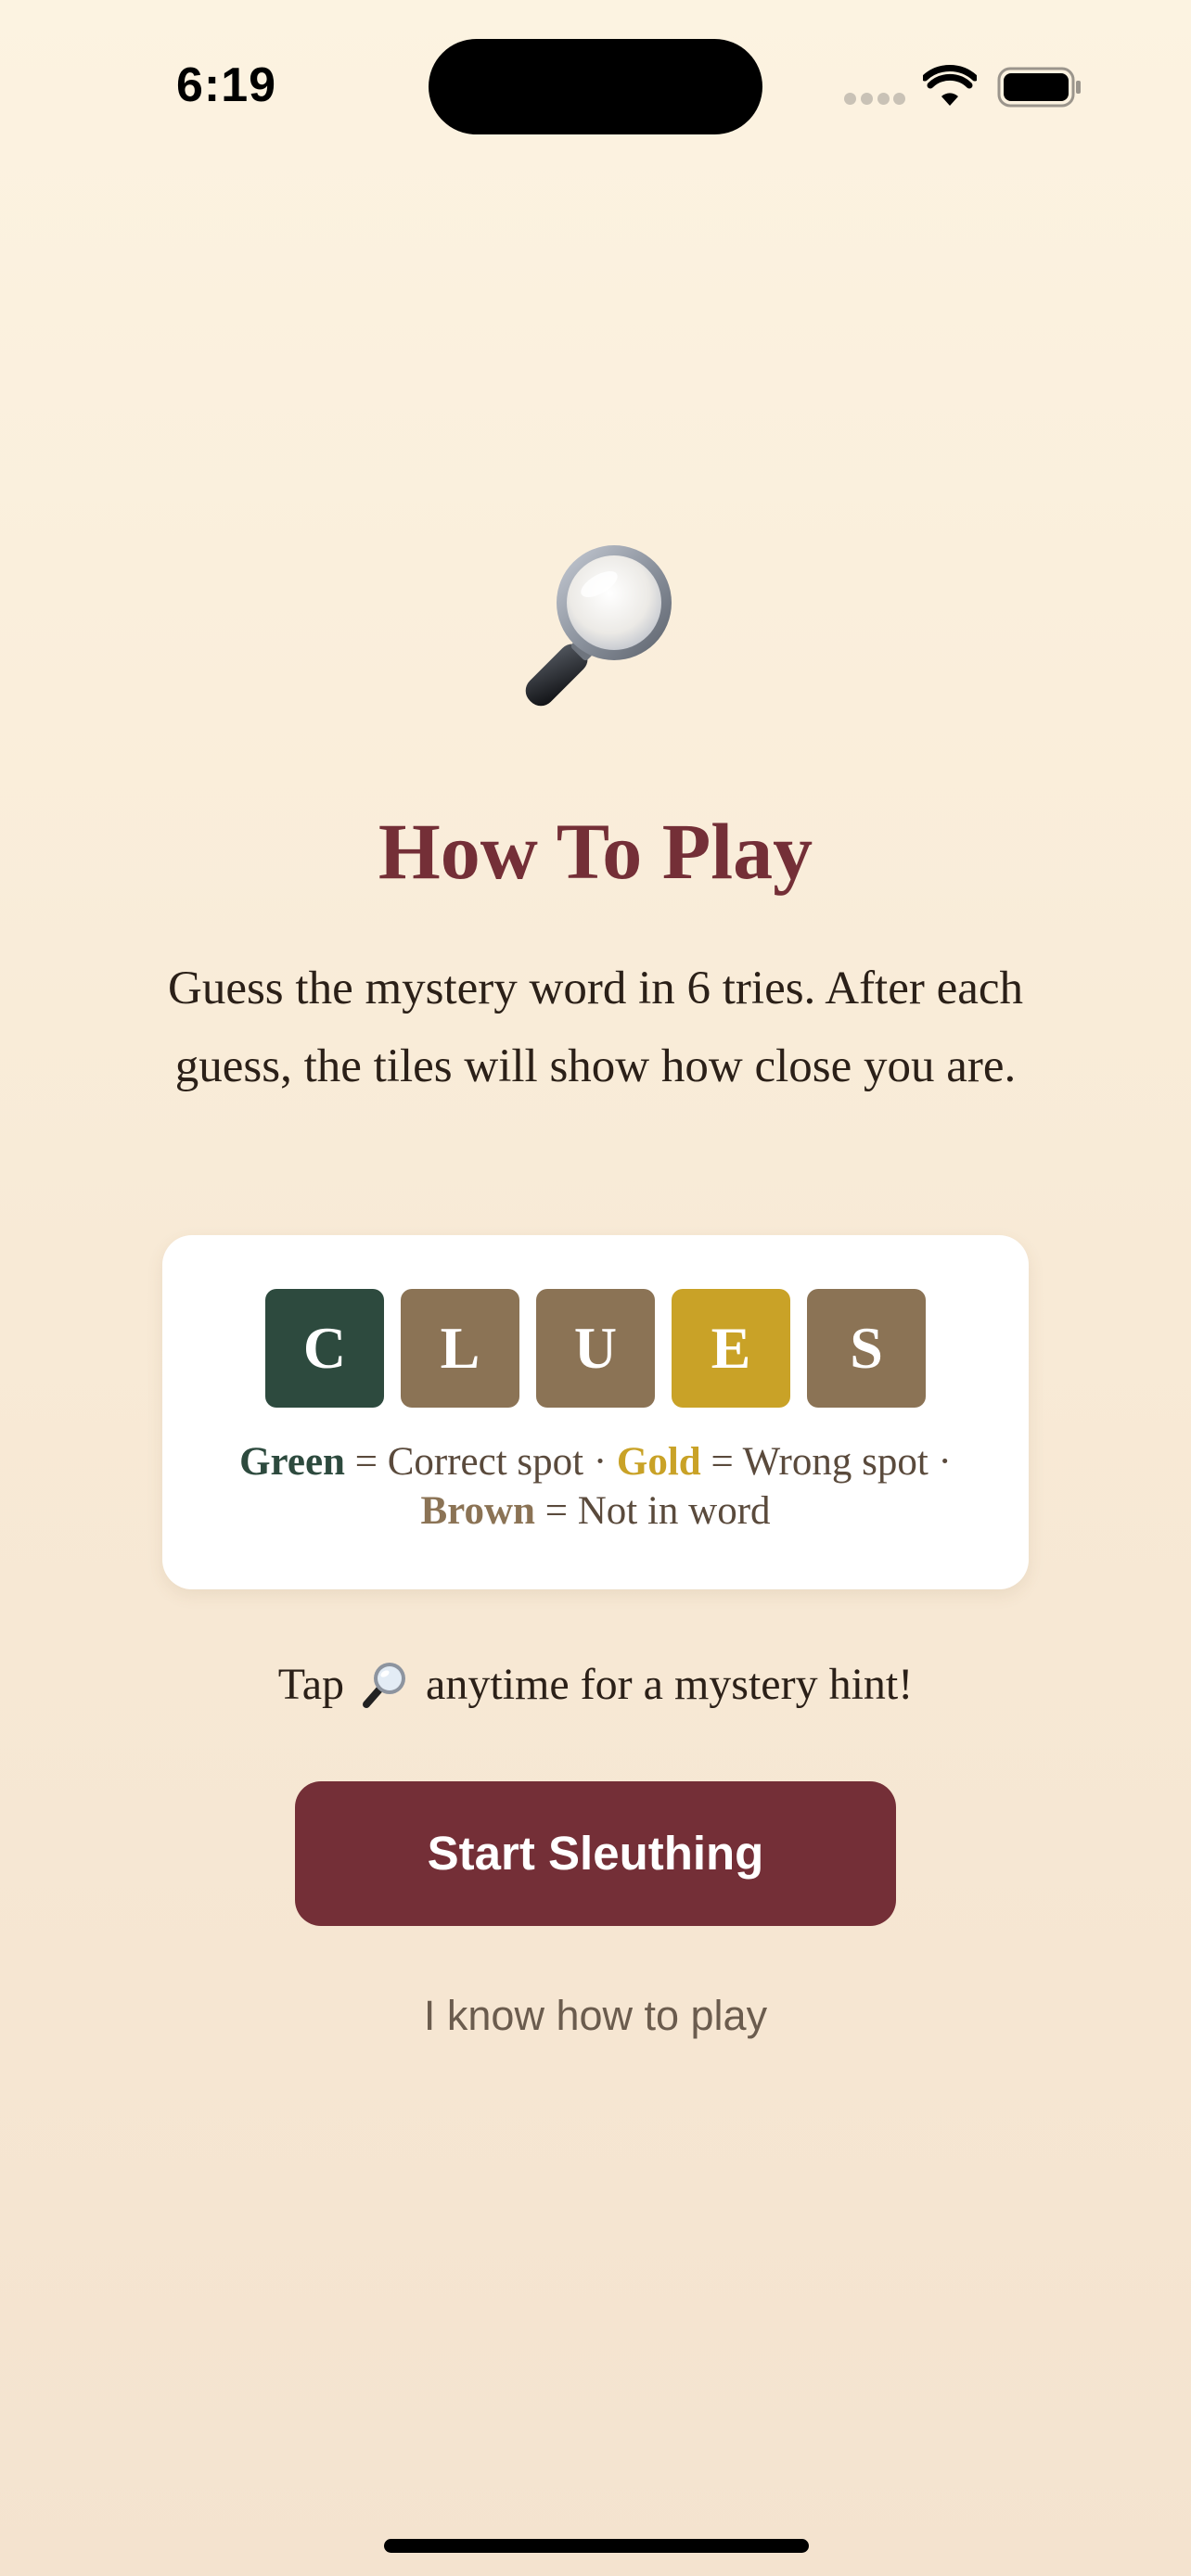 This screenshot has width=1191, height=2576. What do you see at coordinates (477, 1511) in the screenshot?
I see `legend-brown-label: Brown` at bounding box center [477, 1511].